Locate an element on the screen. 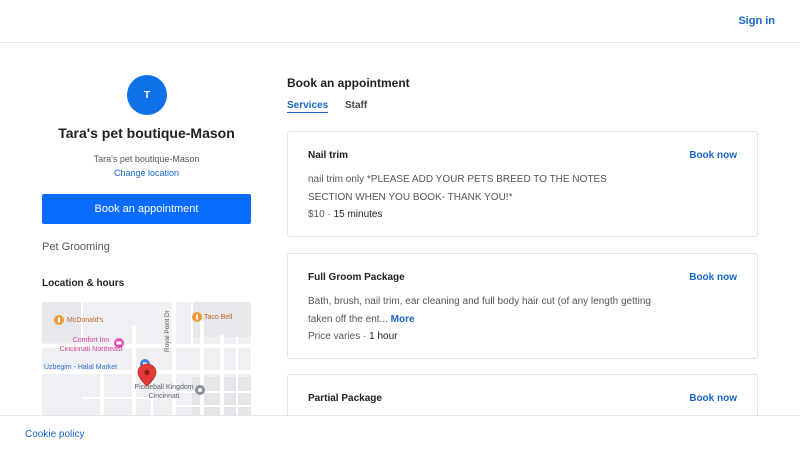 The image size is (800, 450). service-price: $10 is located at coordinates (316, 214).